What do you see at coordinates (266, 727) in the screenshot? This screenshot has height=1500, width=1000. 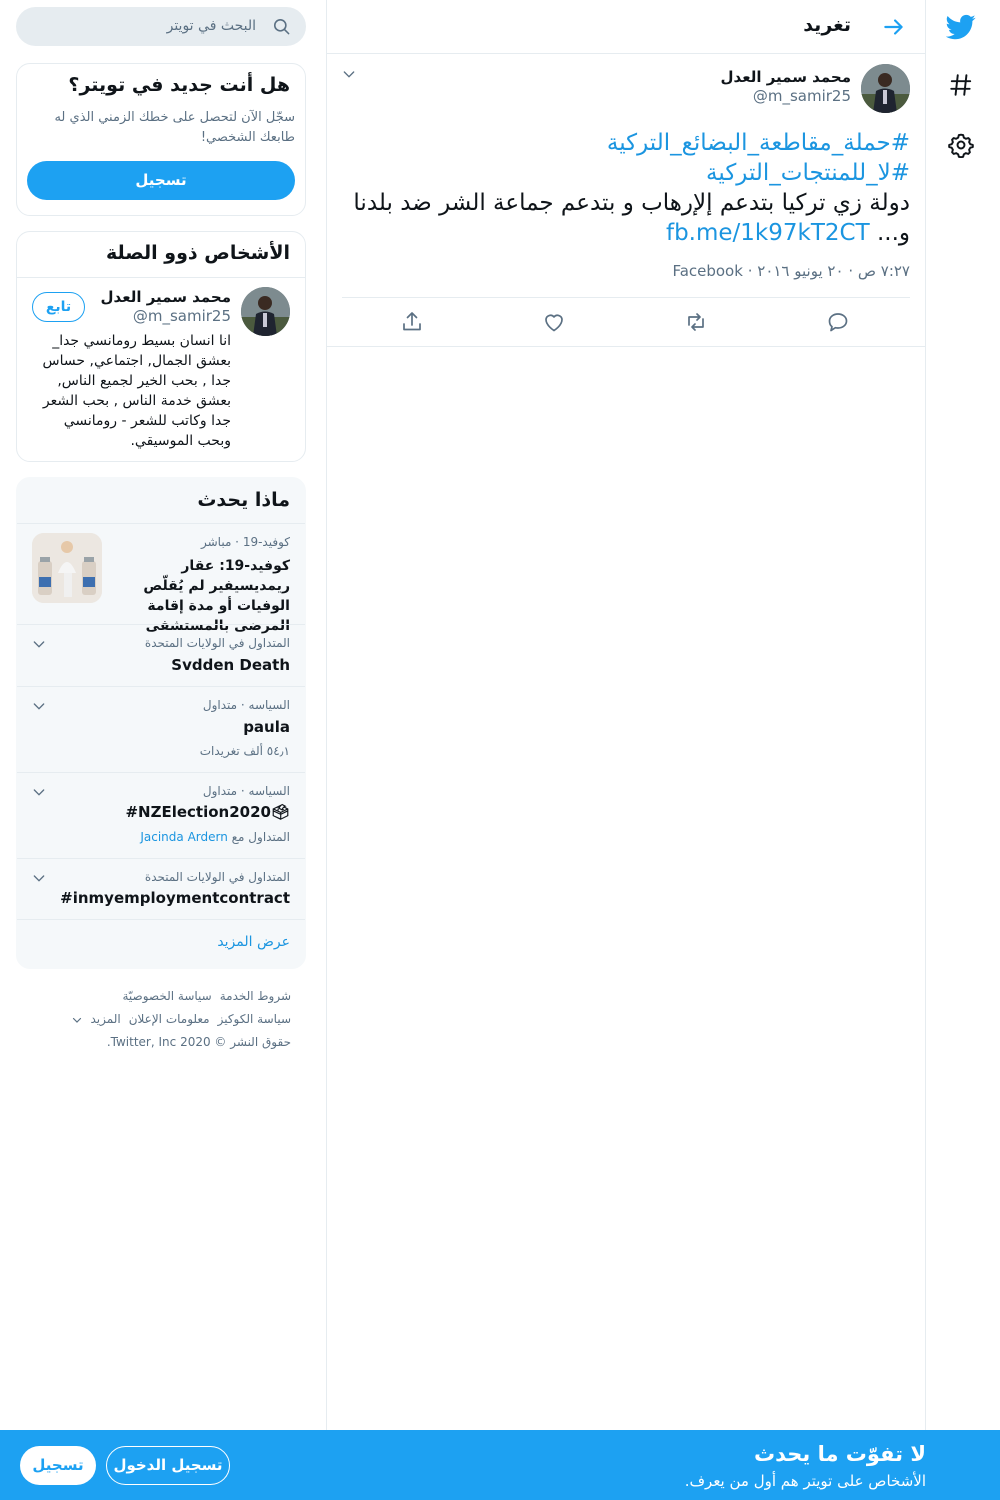 I see `trend-title: paula` at bounding box center [266, 727].